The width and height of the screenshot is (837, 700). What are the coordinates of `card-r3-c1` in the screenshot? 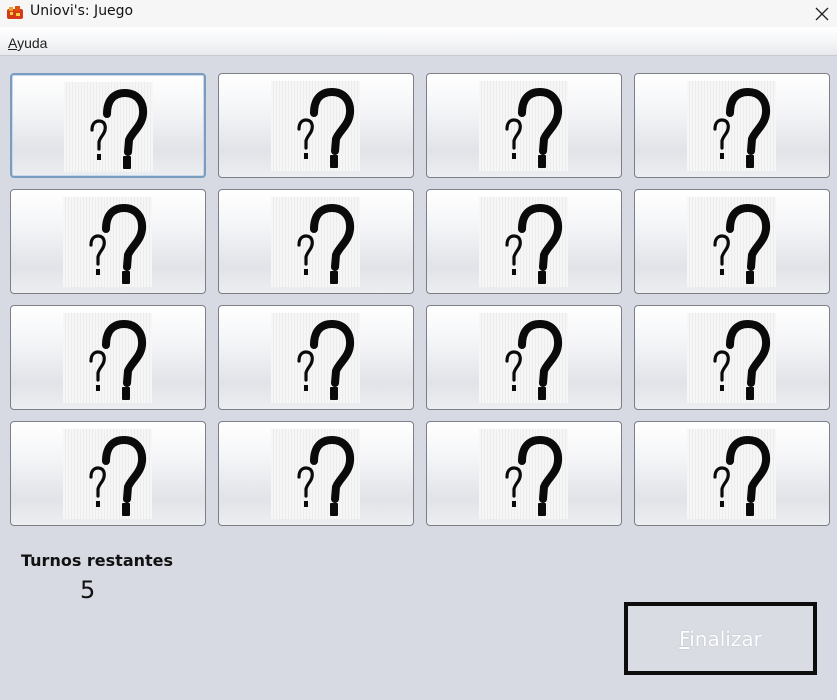 It's located at (108, 357).